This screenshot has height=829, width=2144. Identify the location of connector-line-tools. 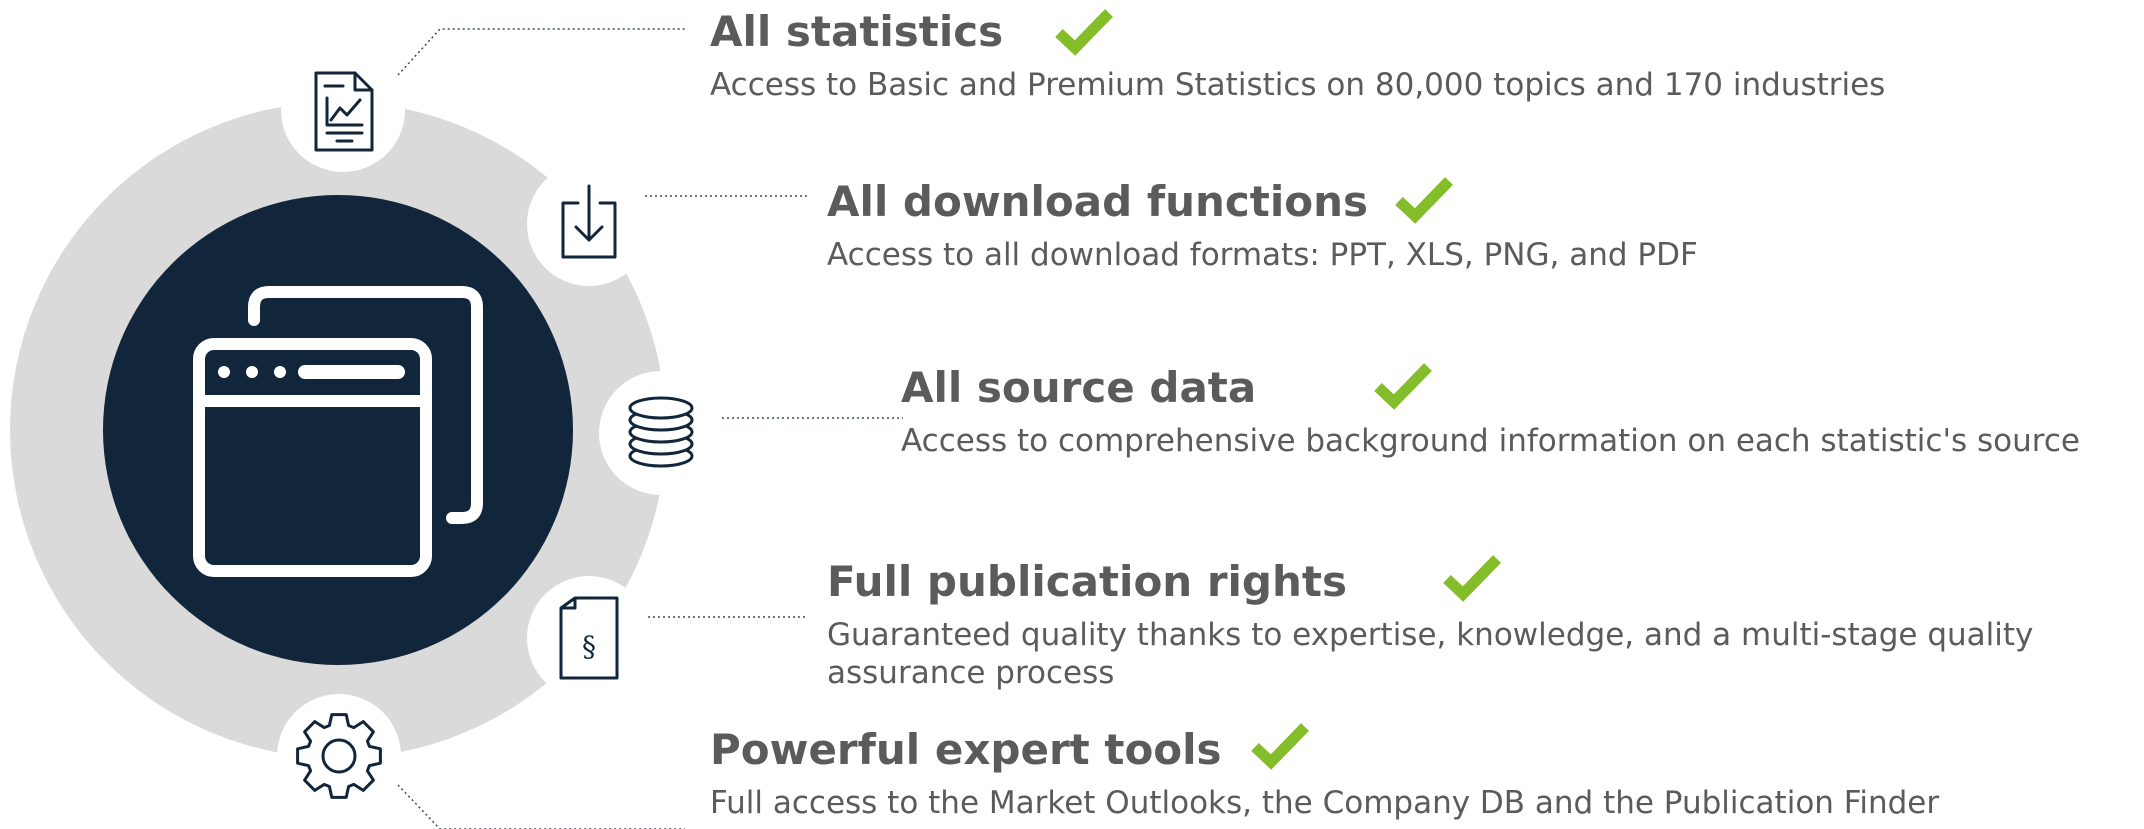
(541, 806).